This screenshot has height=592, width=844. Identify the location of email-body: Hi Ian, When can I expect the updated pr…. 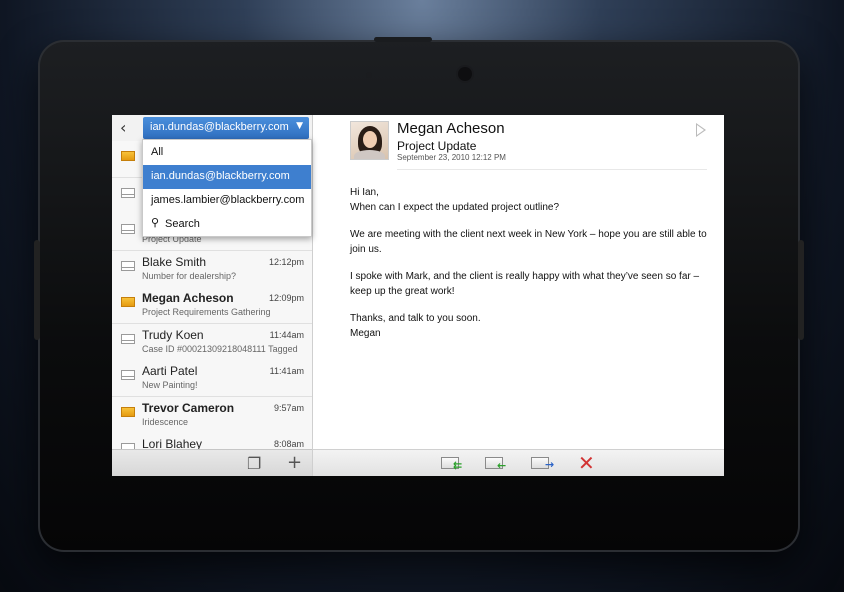
(530, 269).